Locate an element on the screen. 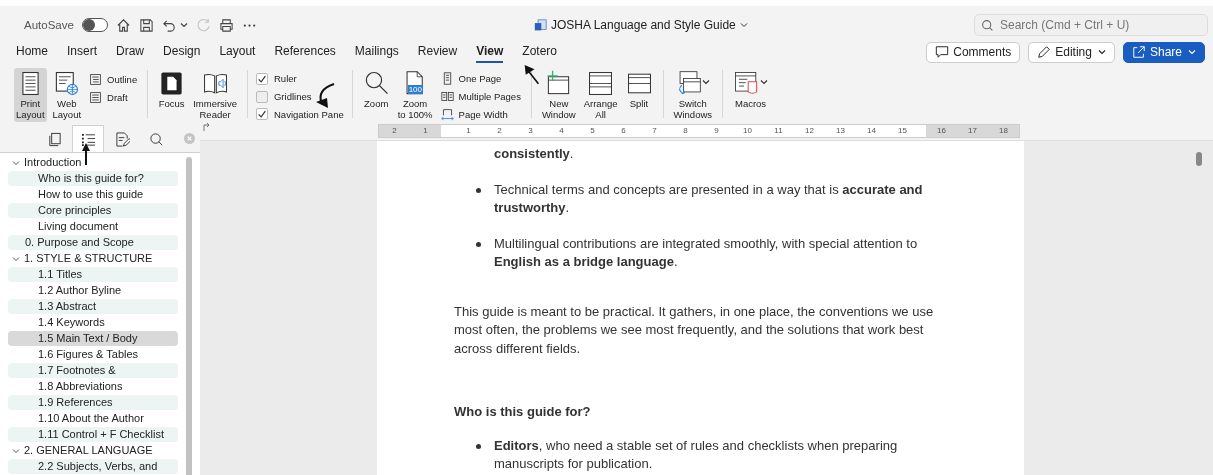 The image size is (1213, 475). ribbon-button: Macros is located at coordinates (751, 95).